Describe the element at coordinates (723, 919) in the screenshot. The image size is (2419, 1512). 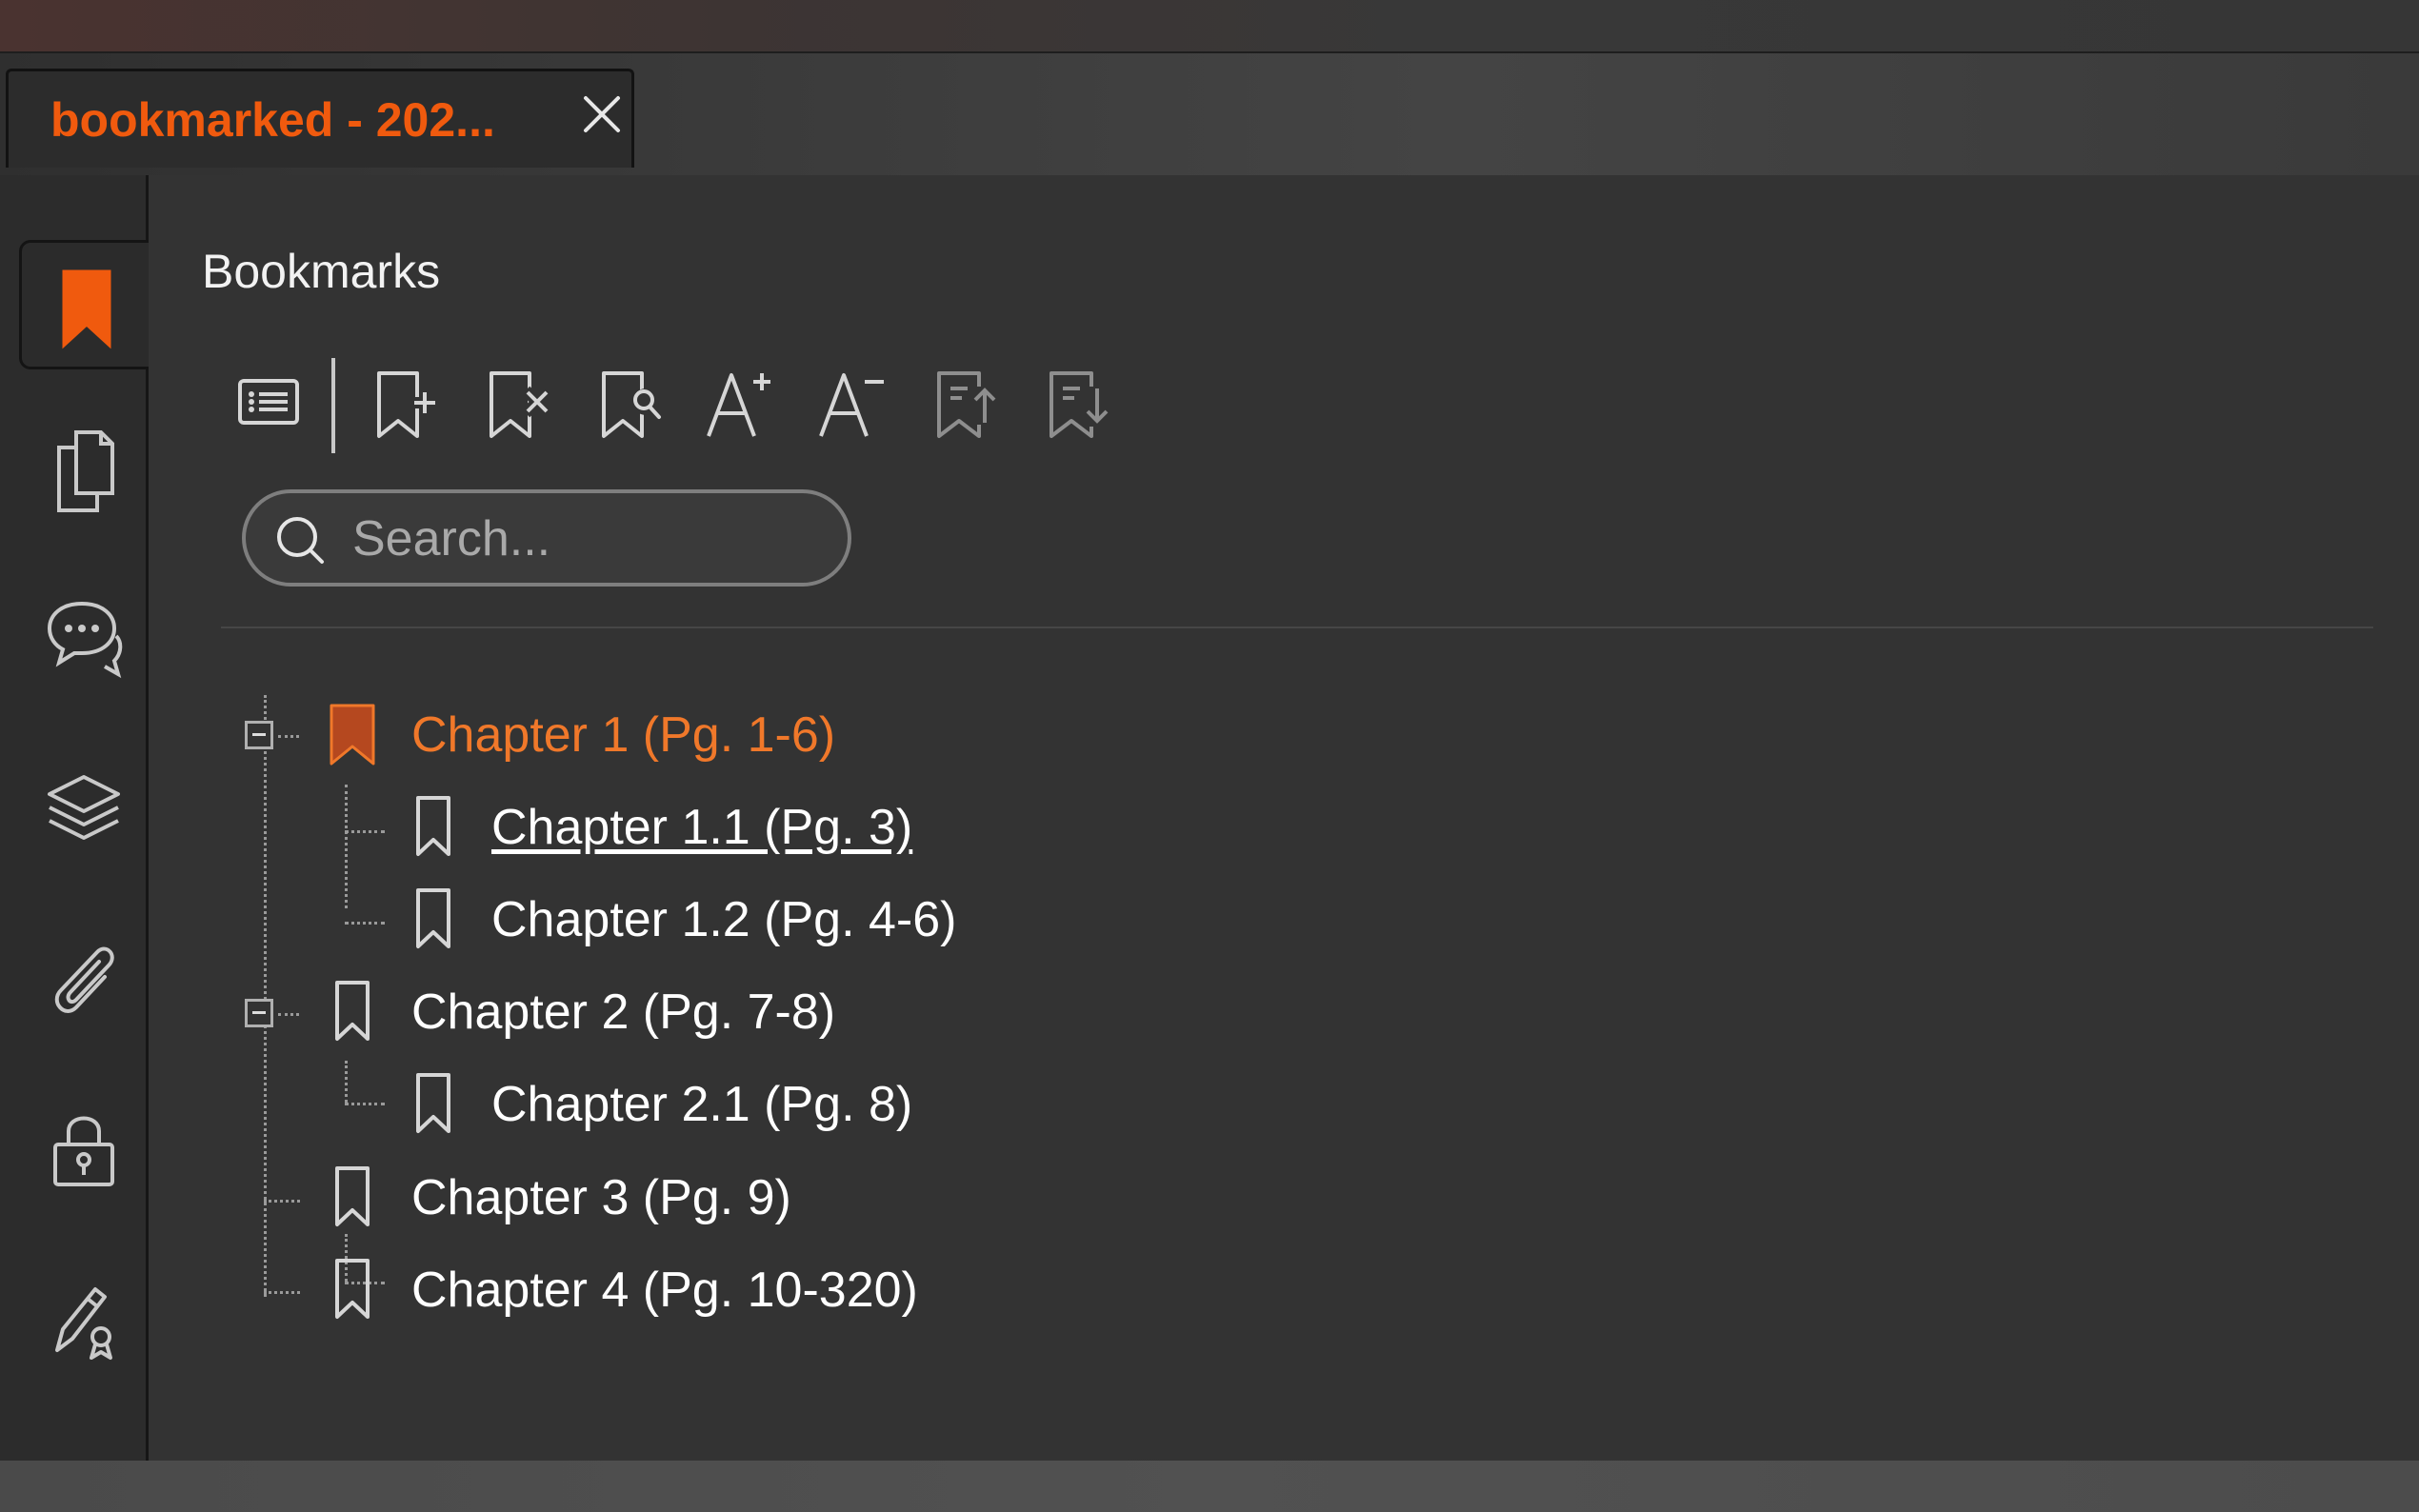
I see `bookmark-item: Chapter 1.2 (Pg. 4-6)` at that location.